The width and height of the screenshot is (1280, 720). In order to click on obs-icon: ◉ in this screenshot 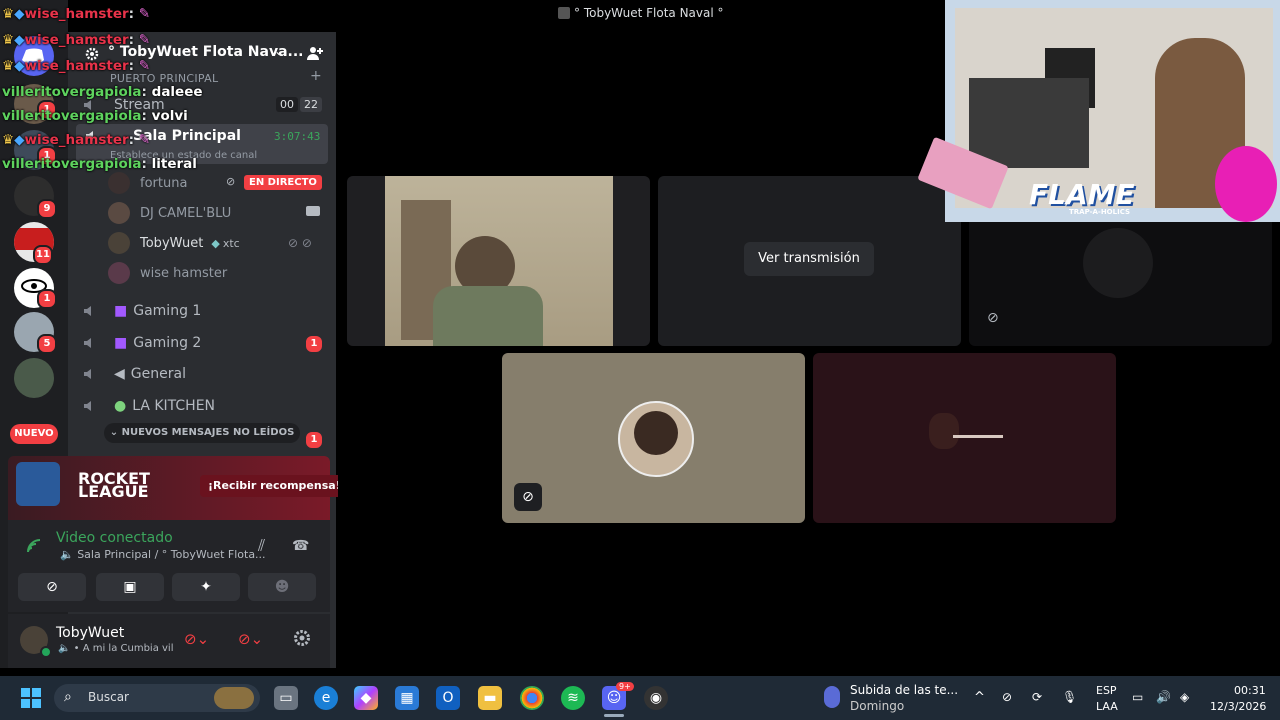, I will do `click(656, 698)`.